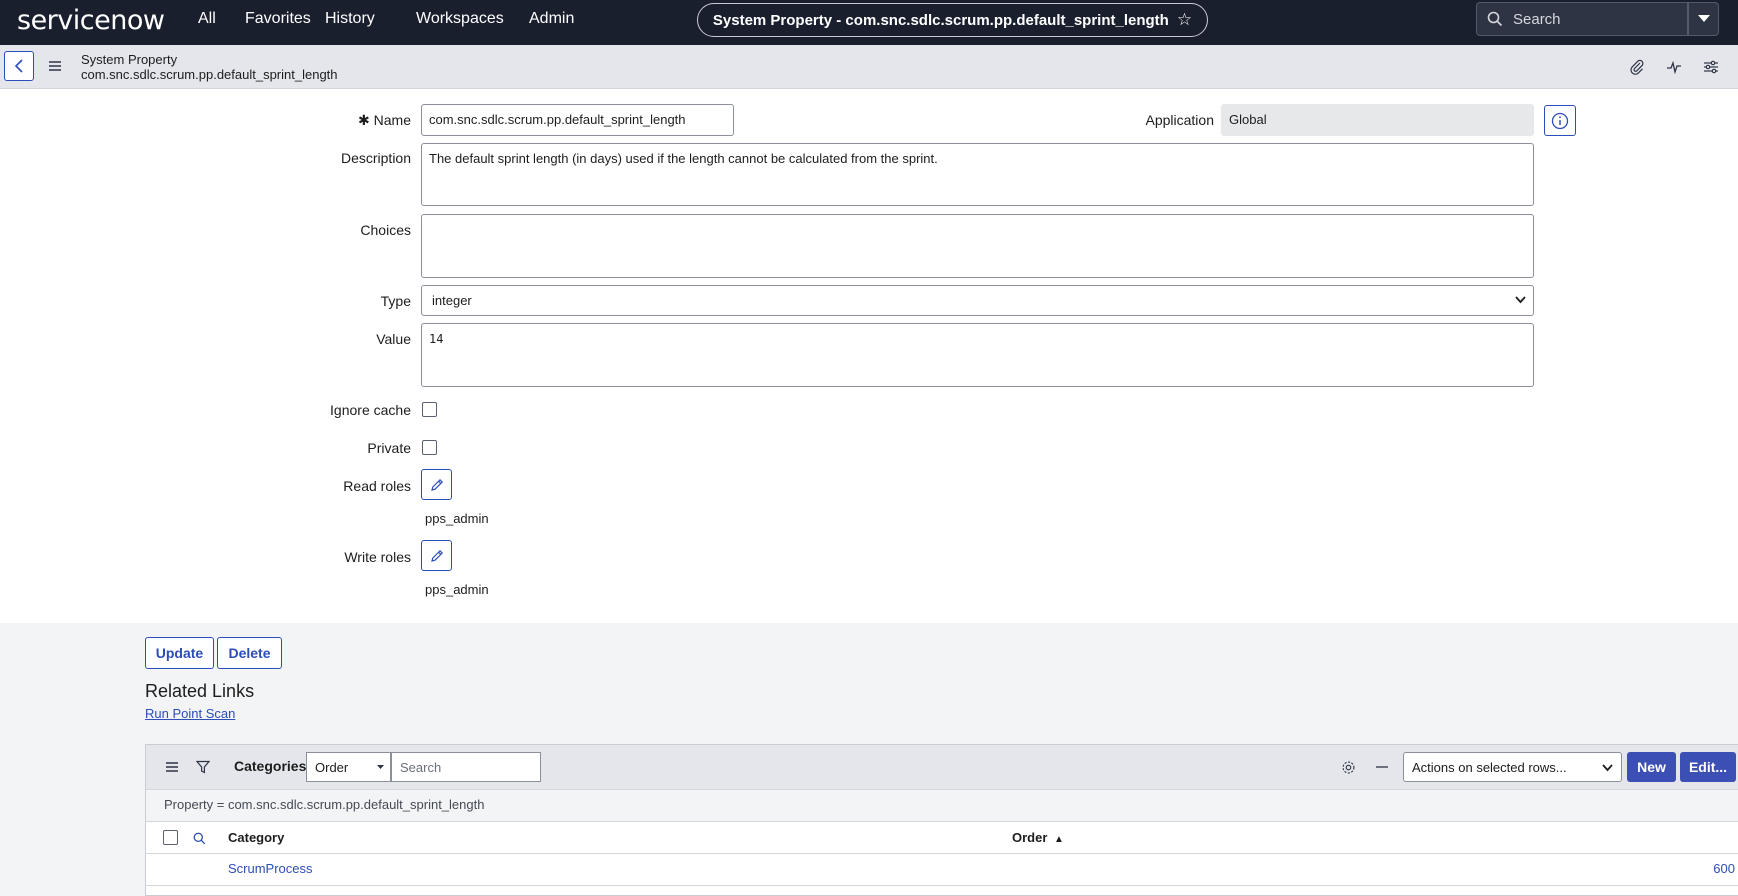  Describe the element at coordinates (190, 713) in the screenshot. I see `run-point-scan-link: Run Point Scan` at that location.